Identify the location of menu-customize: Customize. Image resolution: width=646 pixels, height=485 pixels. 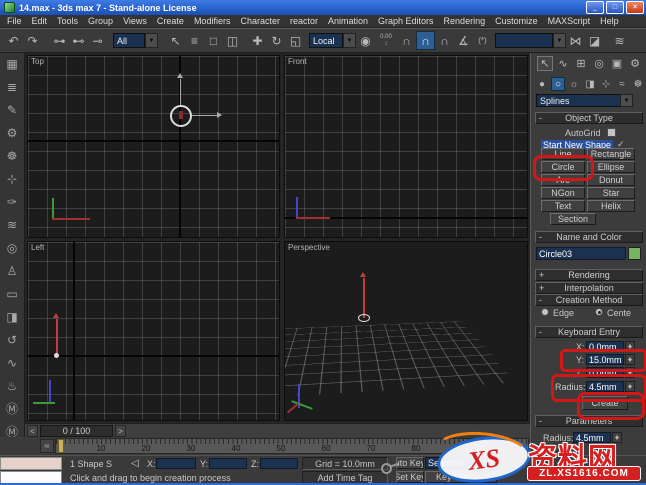
(516, 21).